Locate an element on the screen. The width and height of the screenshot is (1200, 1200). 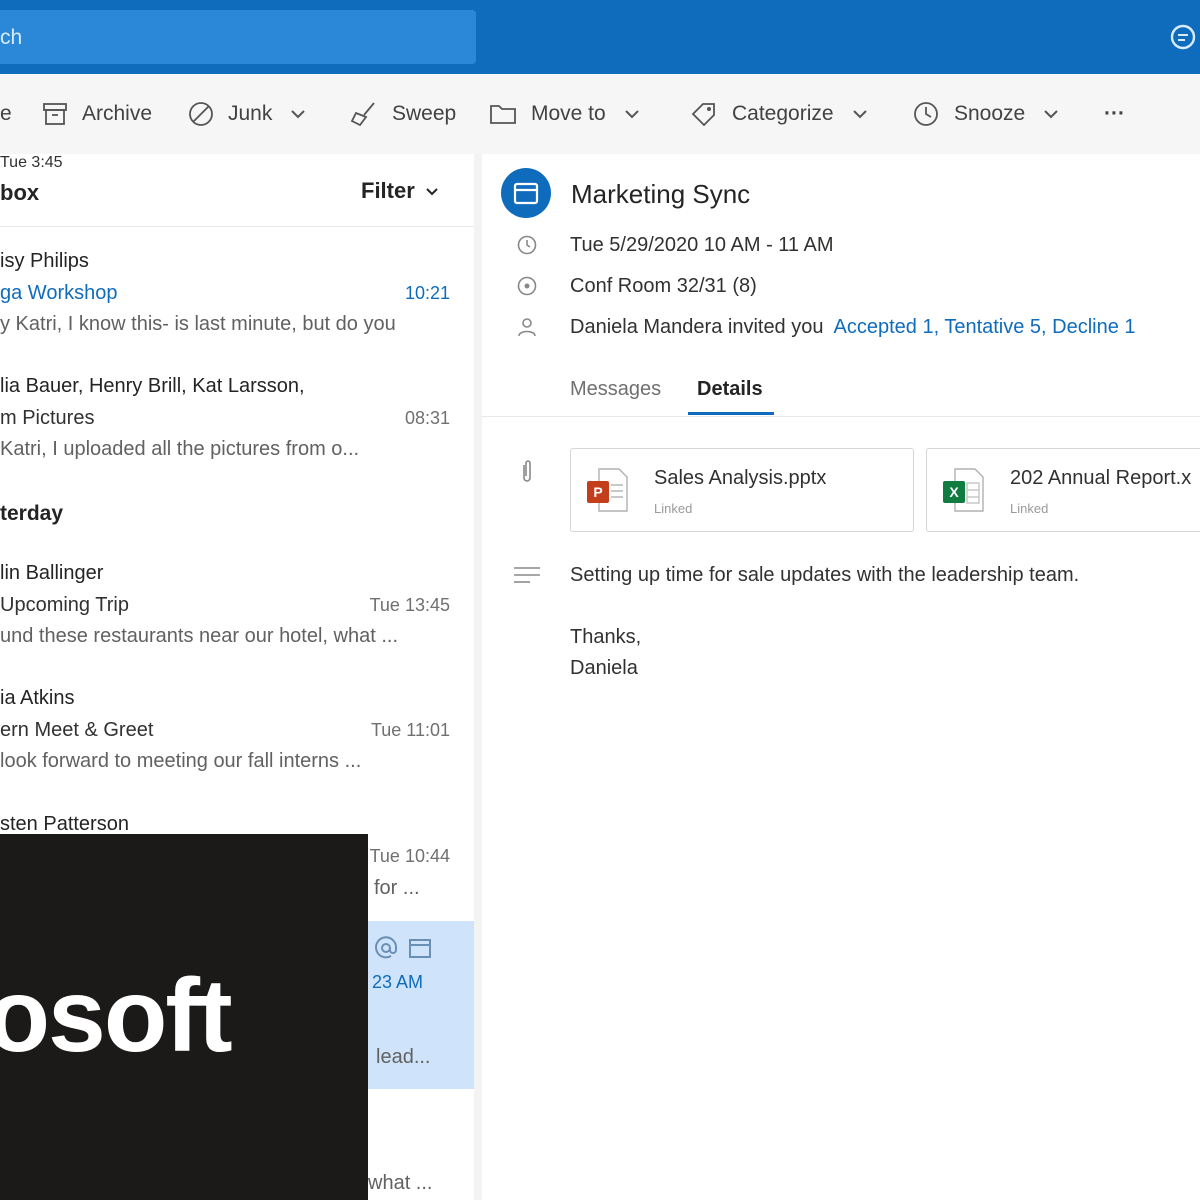
message-sender: ia Atkins is located at coordinates (37, 698).